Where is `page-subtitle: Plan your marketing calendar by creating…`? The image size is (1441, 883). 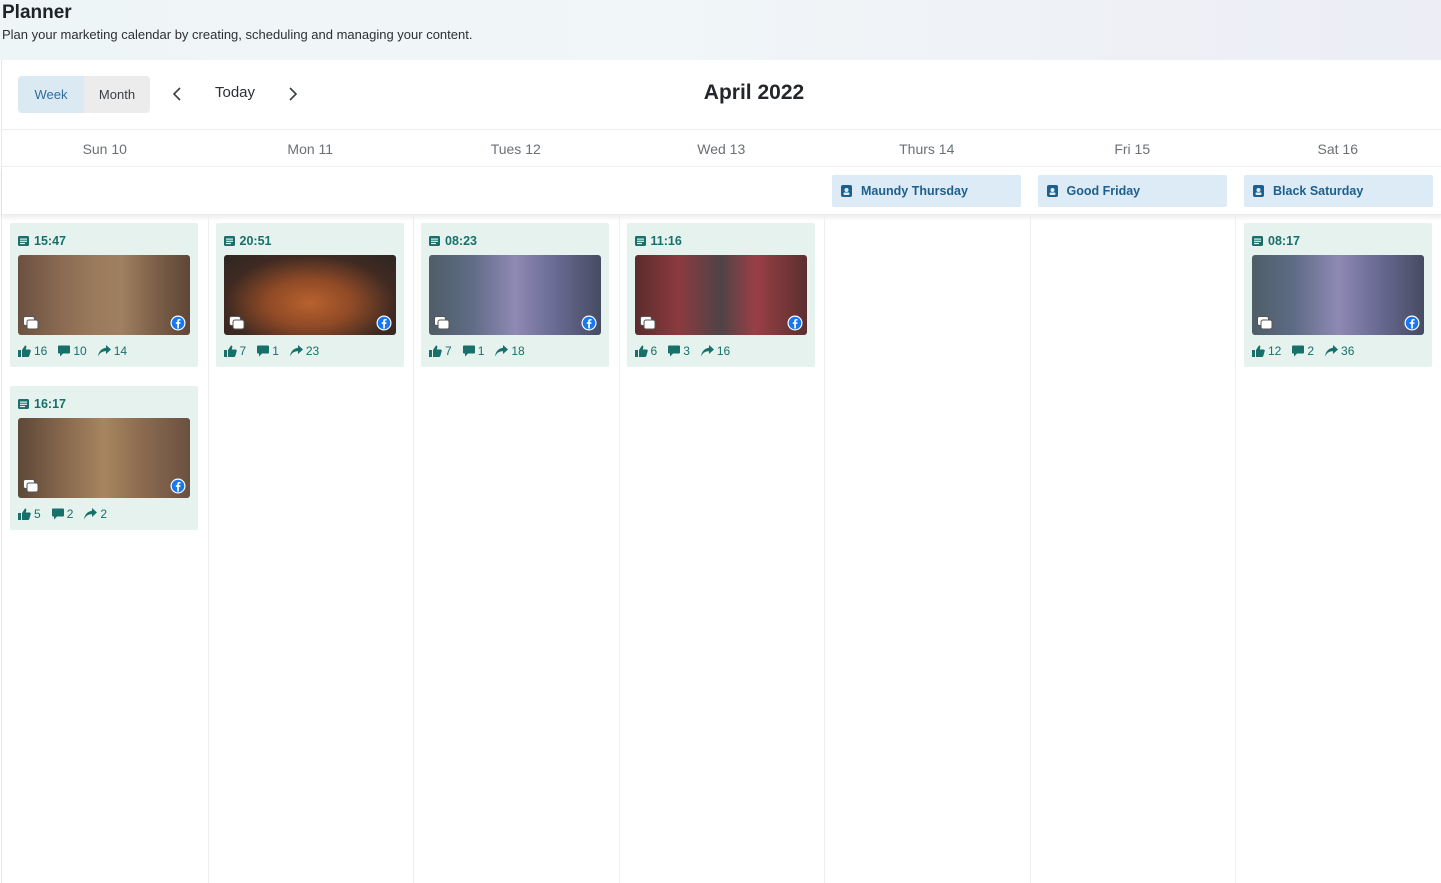 page-subtitle: Plan your marketing calendar by creating… is located at coordinates (237, 34).